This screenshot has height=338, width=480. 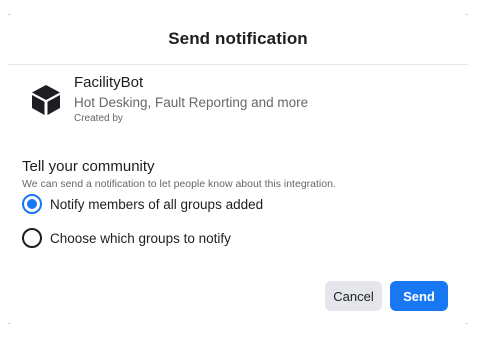 I want to click on section-heading: Tell your community, so click(x=88, y=166).